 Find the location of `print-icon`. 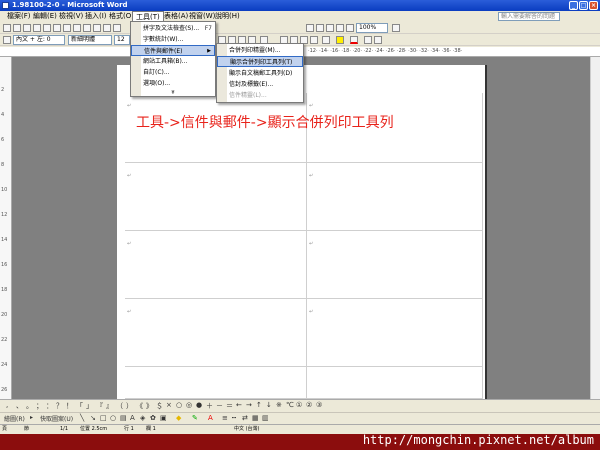

print-icon is located at coordinates (57, 28).